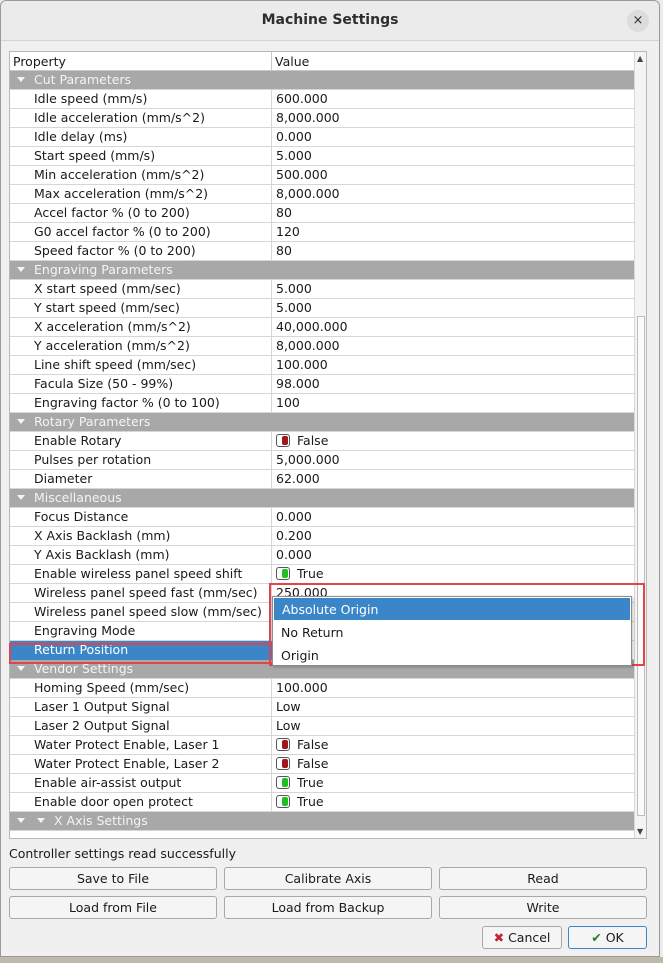 This screenshot has width=663, height=963. I want to click on property-row: Water Protect Enable, Laser 1 False, so click(322, 745).